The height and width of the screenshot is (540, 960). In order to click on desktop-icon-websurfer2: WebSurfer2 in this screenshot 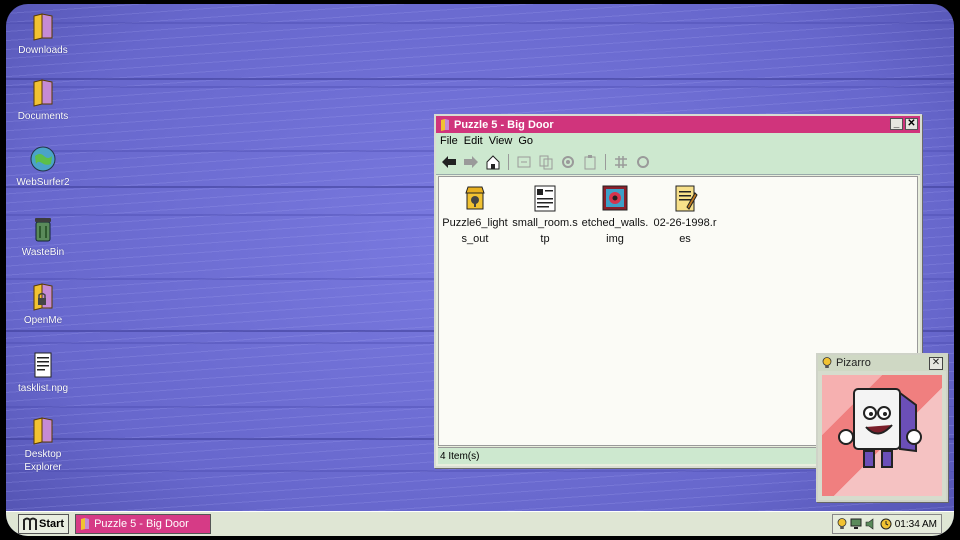, I will do `click(43, 166)`.